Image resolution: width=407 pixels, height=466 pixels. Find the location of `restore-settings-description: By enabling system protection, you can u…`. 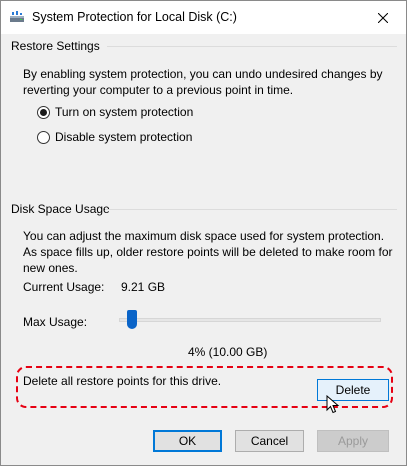

restore-settings-description: By enabling system protection, you can u… is located at coordinates (203, 82).